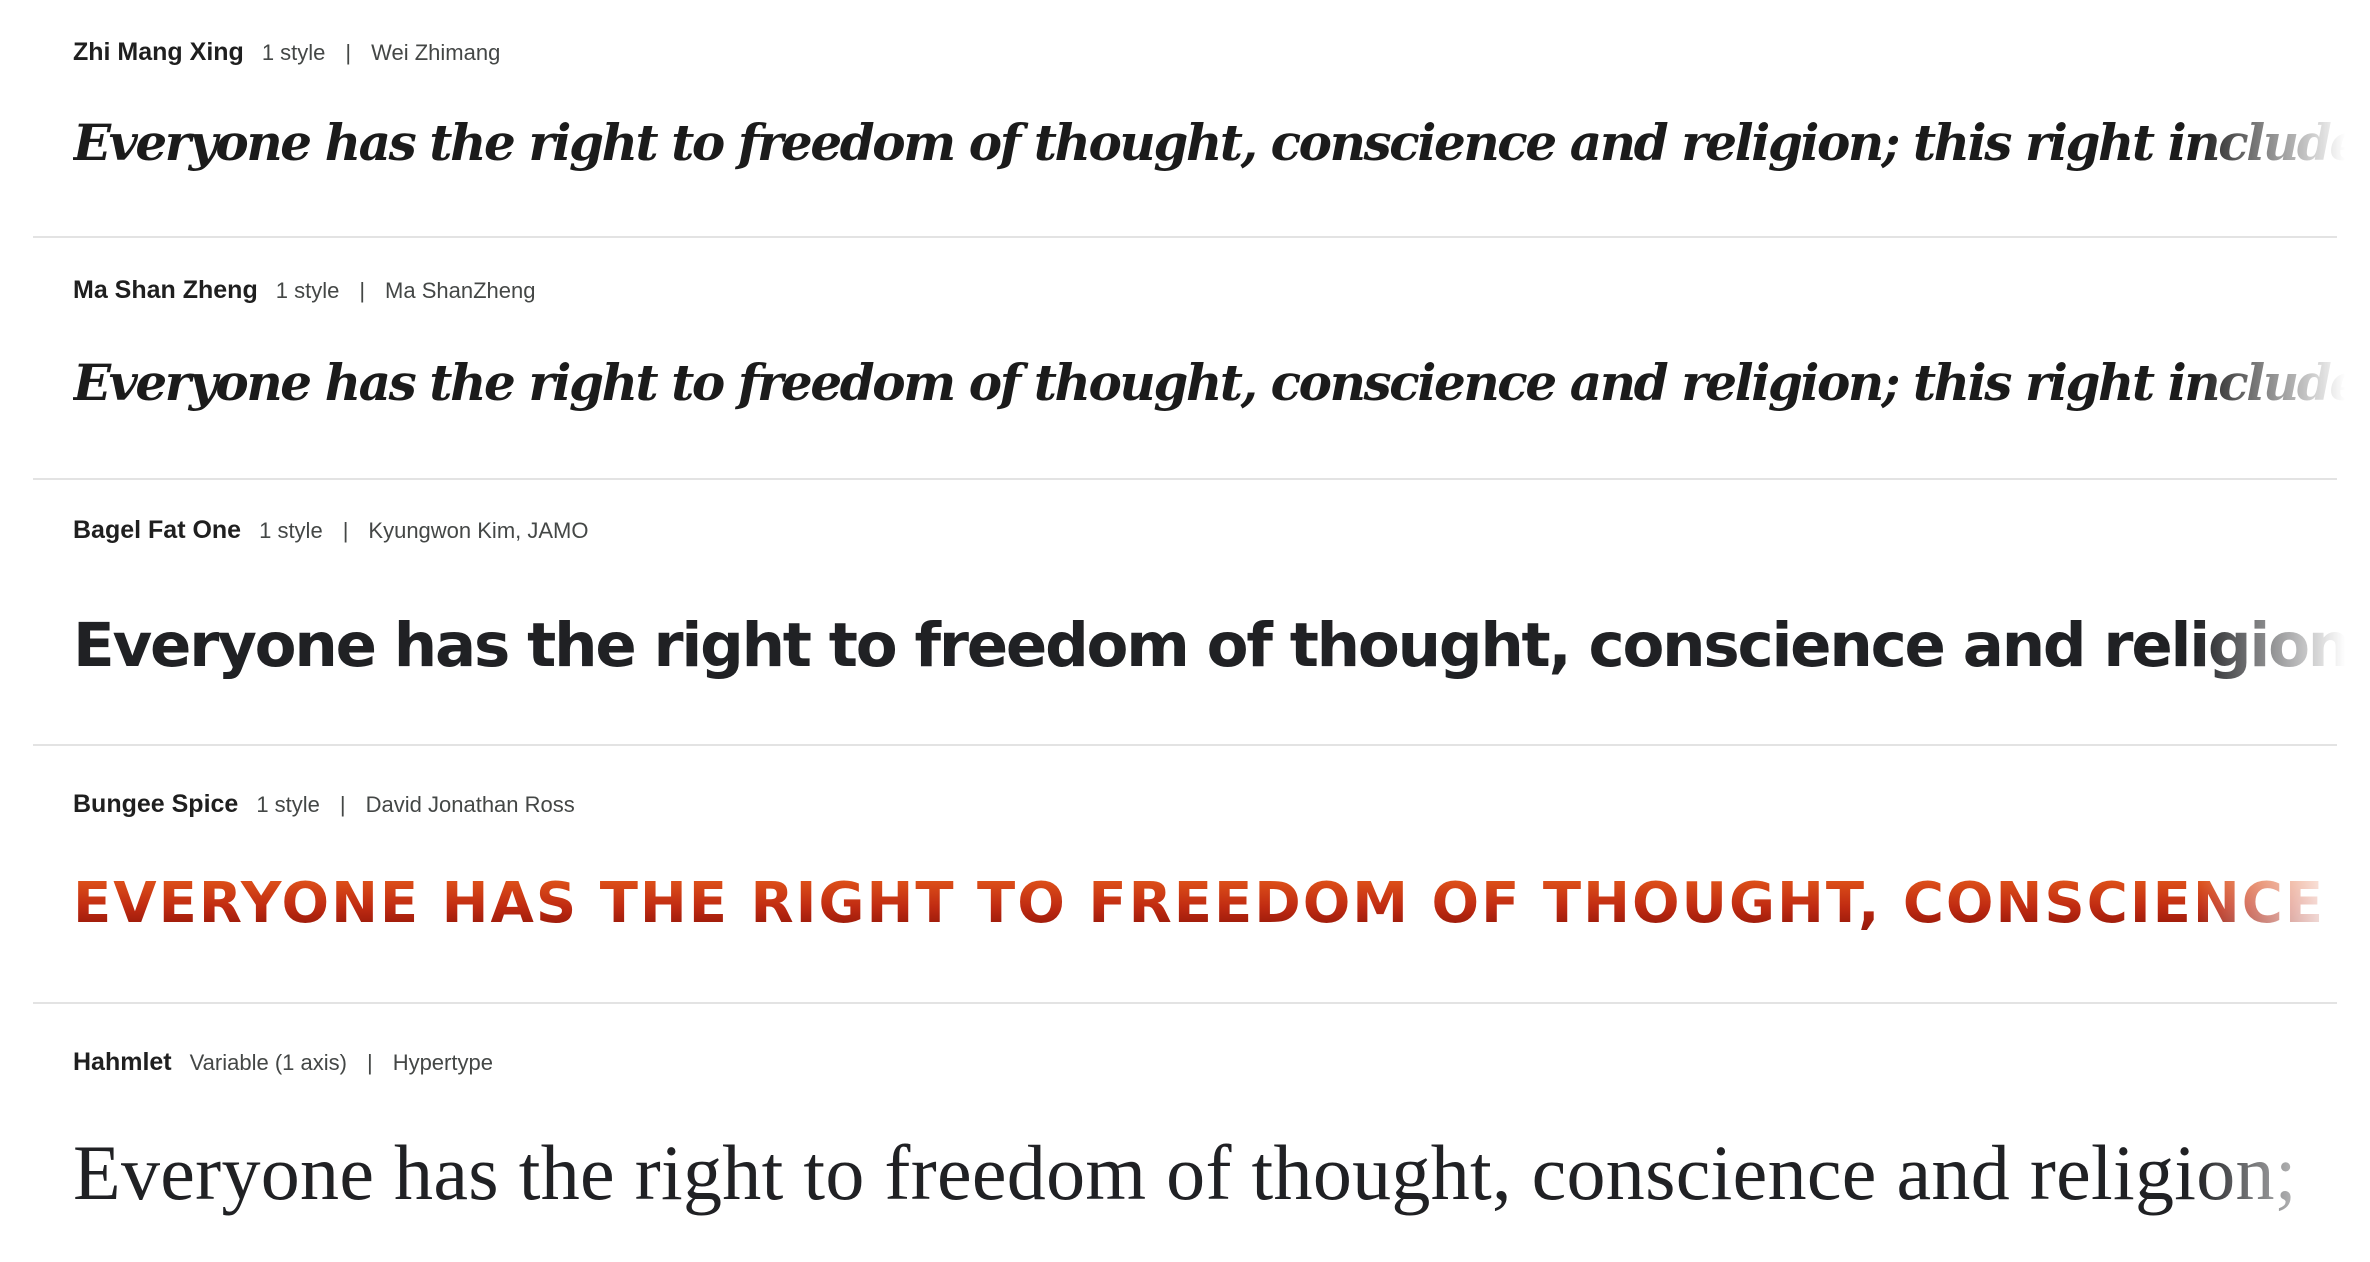 The height and width of the screenshot is (1262, 2370). I want to click on font-style-count: Variable (1 axis), so click(268, 1062).